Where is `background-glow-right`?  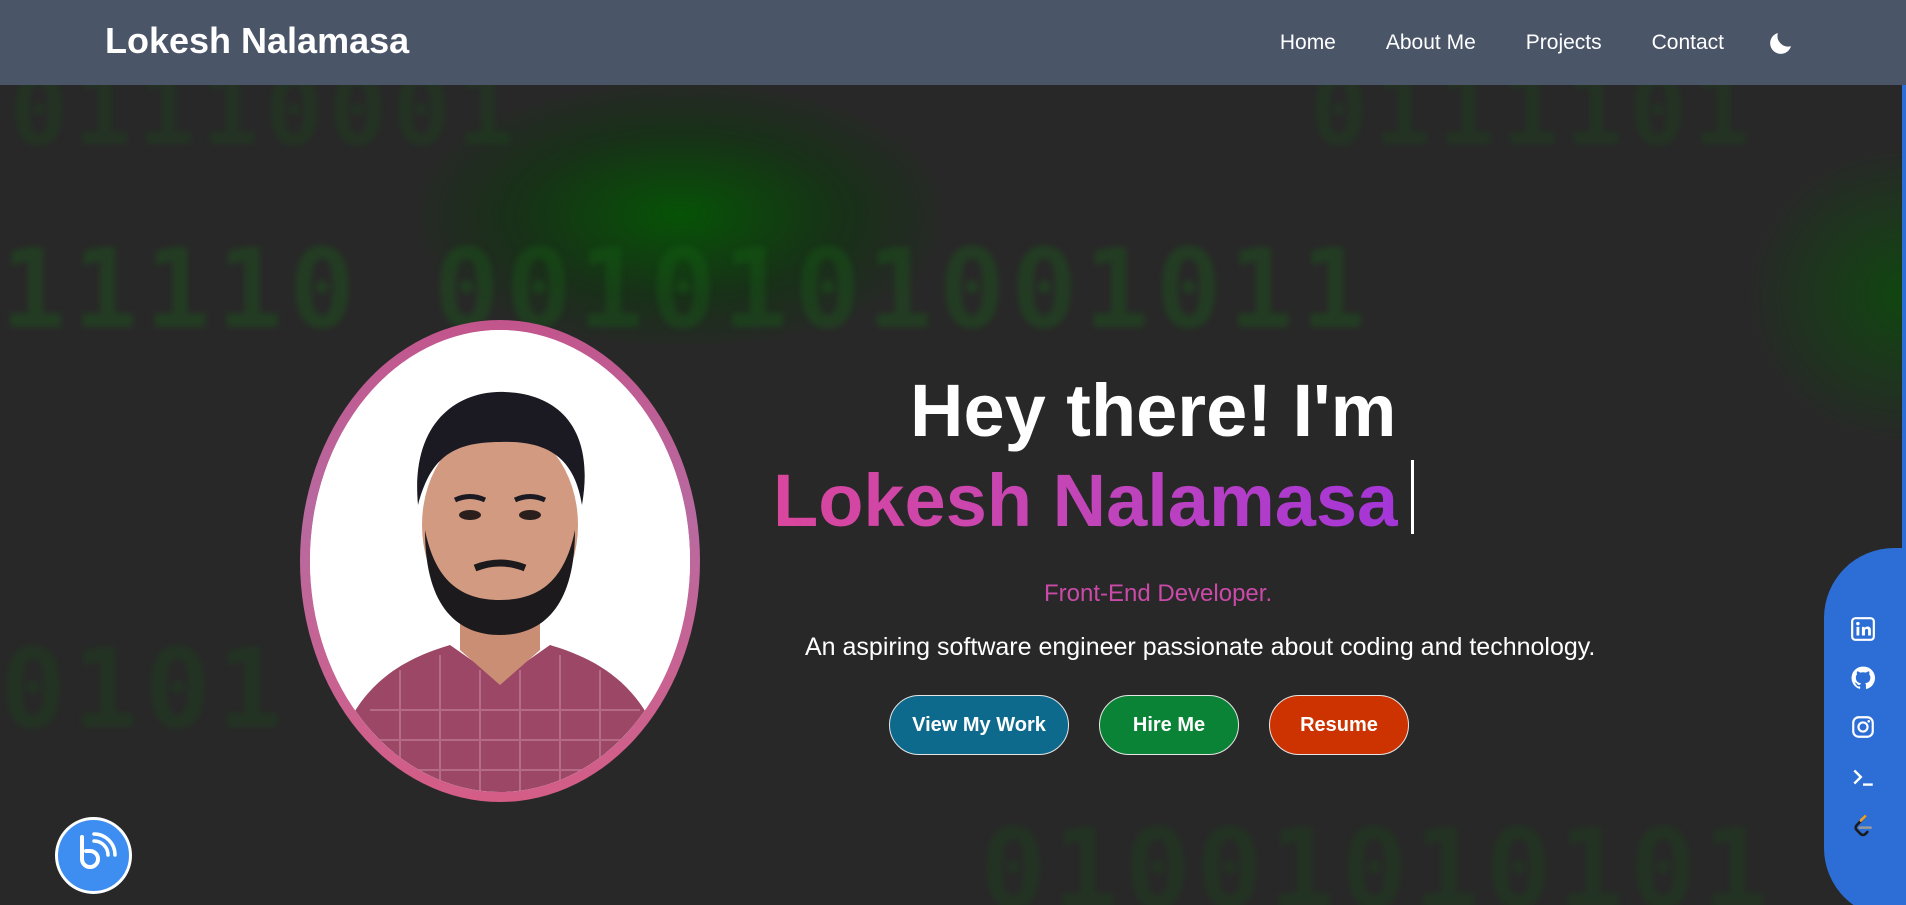 background-glow-right is located at coordinates (1826, 295).